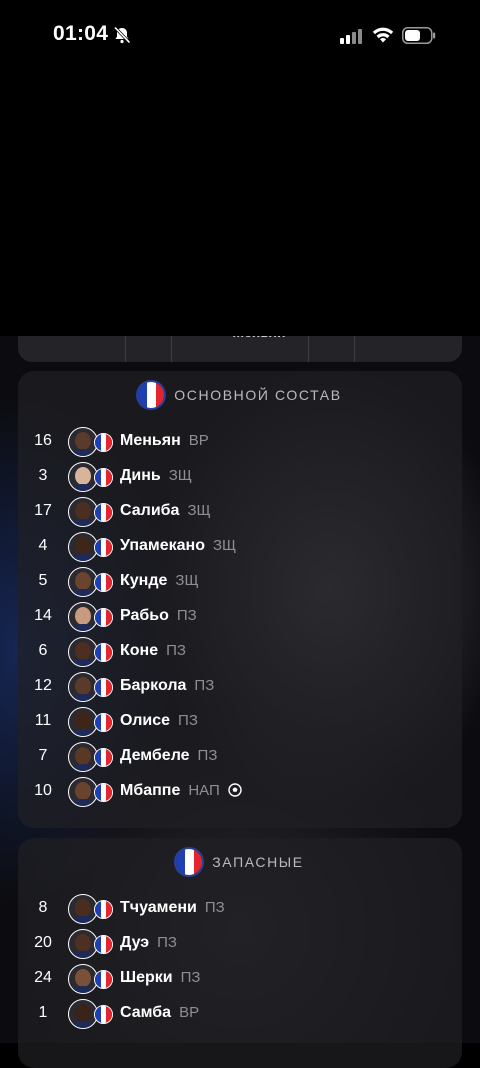  I want to click on player-row: 16 Меньян ВР, so click(240, 442).